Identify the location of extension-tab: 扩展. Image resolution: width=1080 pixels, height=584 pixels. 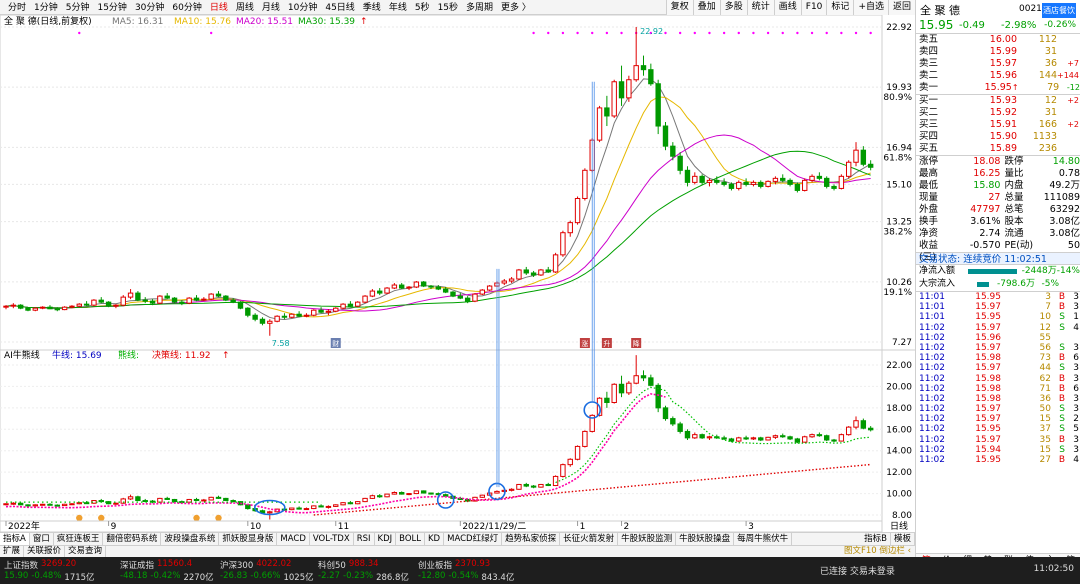
(12, 551).